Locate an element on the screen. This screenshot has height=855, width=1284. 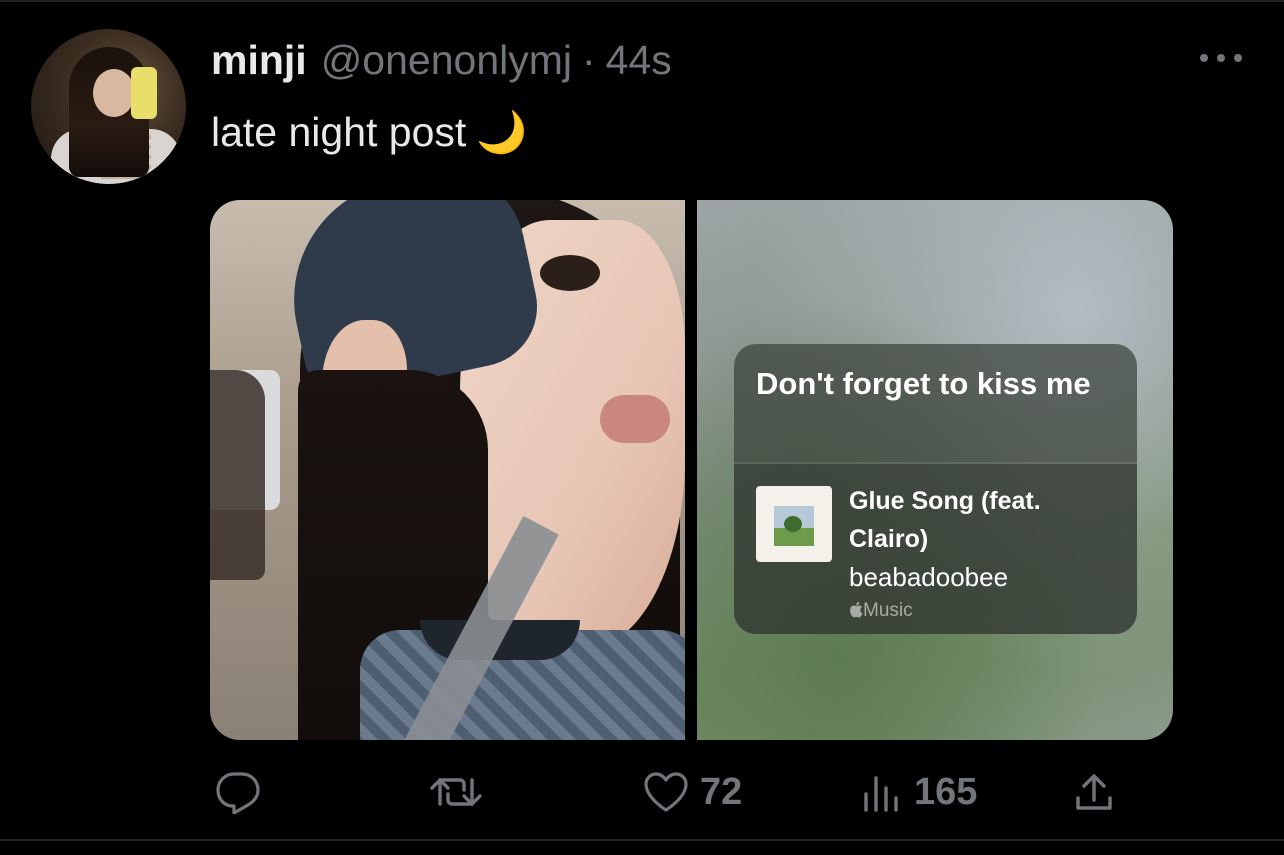
music-source: Music is located at coordinates (984, 611).